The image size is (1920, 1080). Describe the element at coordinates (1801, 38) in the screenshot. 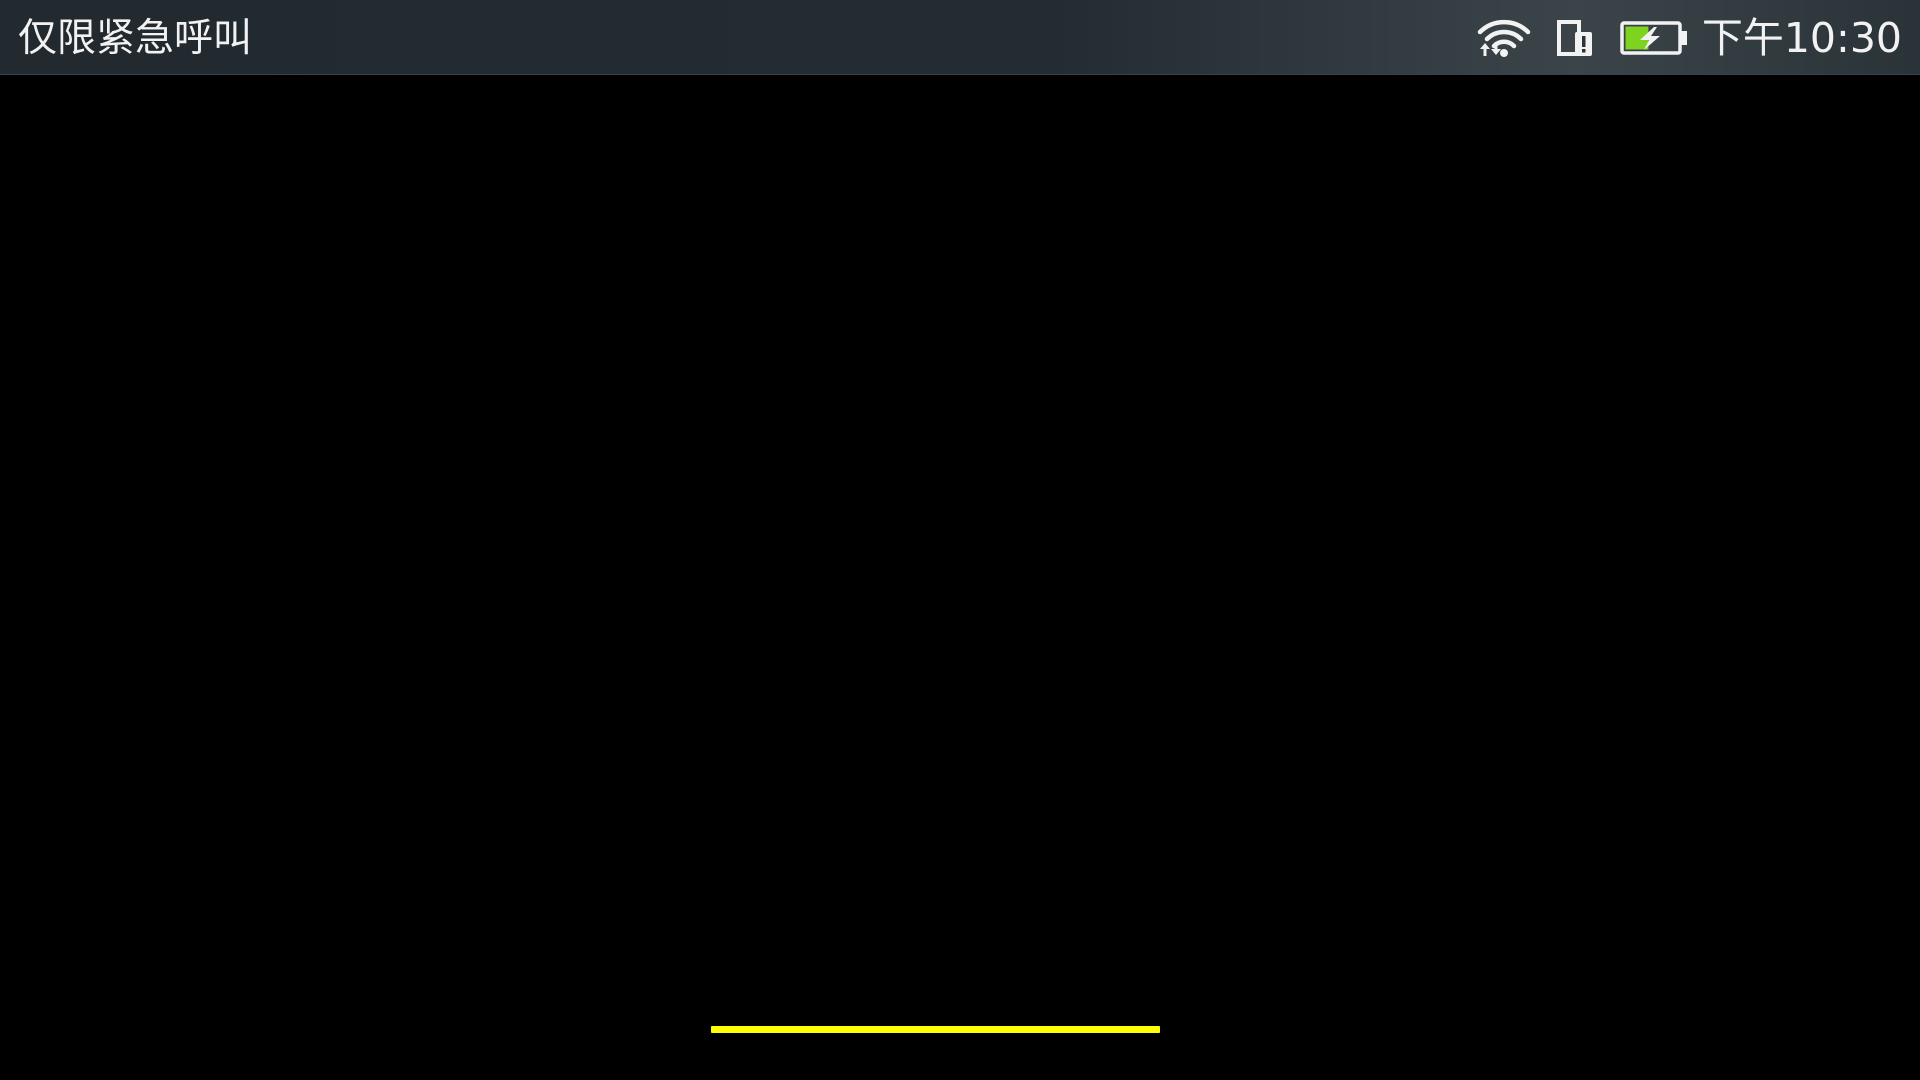

I see `status-clock: 下午10:30` at that location.